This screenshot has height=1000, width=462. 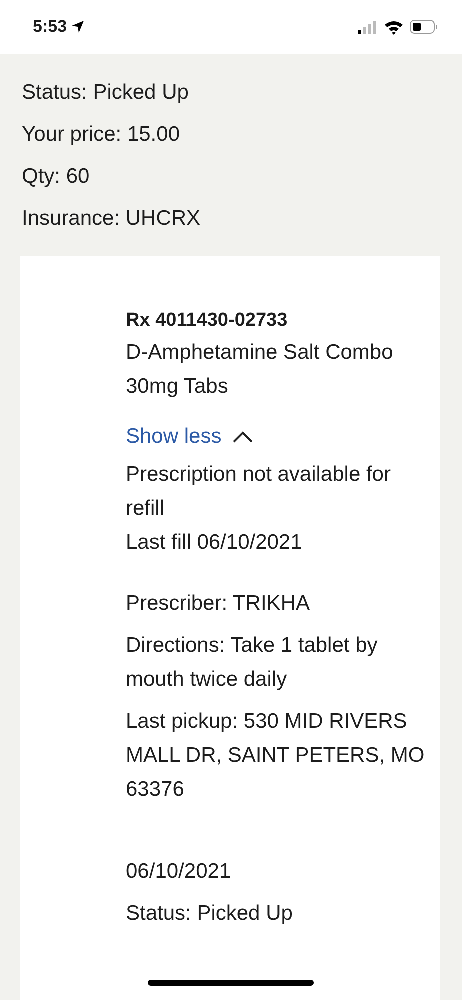 I want to click on rx-number: Rx 4011430-02733, so click(x=207, y=321).